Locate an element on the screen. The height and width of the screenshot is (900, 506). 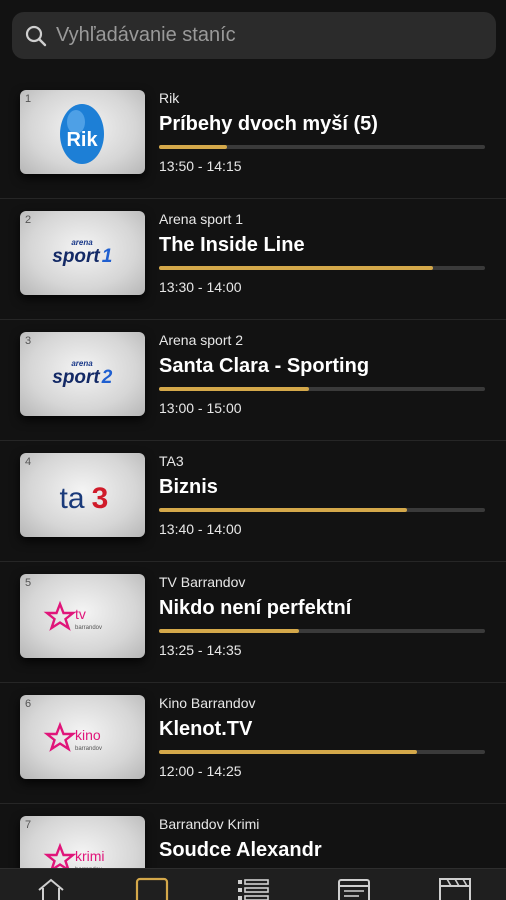
program-title: Biznis is located at coordinates (188, 487).